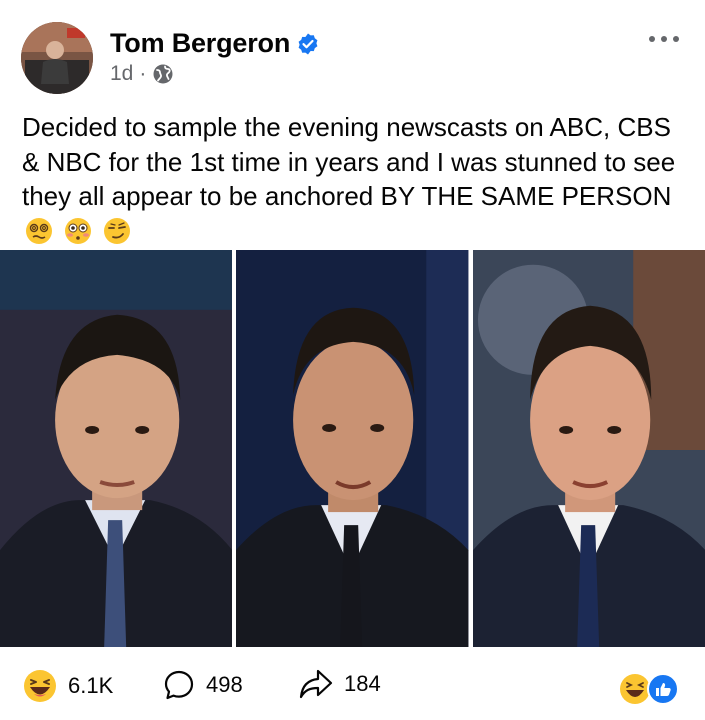 The height and width of the screenshot is (720, 705). I want to click on reaction-summary-icon, so click(650, 689).